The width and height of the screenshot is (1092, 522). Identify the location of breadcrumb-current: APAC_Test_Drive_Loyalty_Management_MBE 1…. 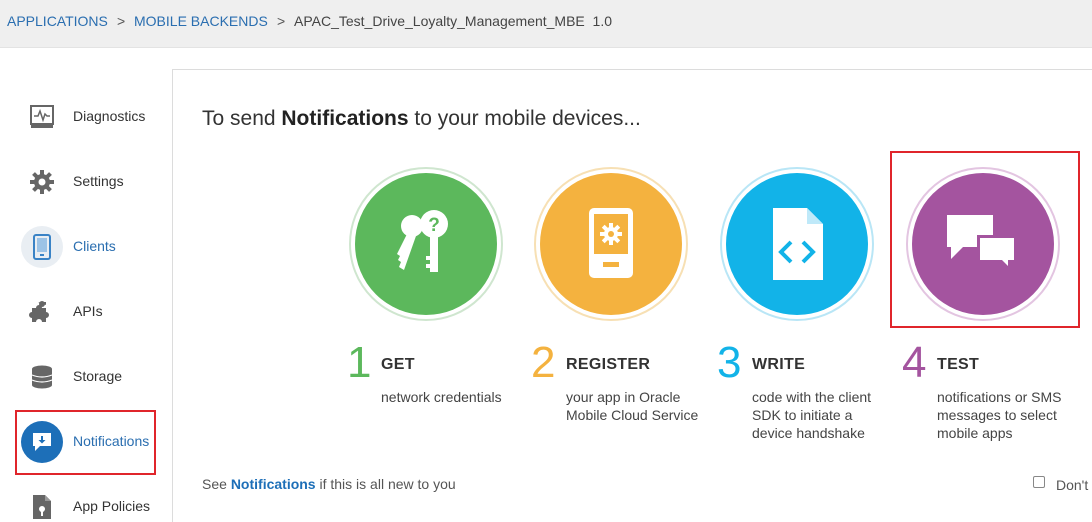
(453, 21).